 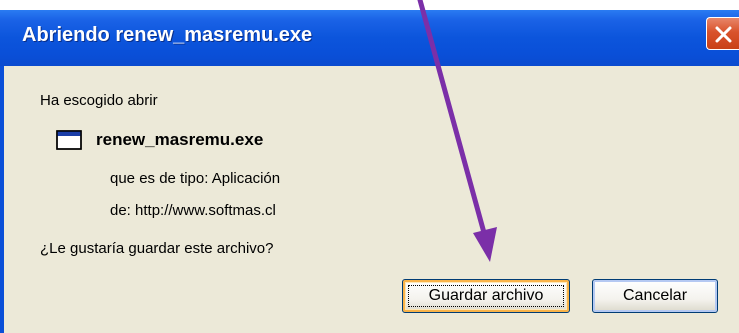 I want to click on file-name: renew_masremu.exe, so click(x=180, y=139).